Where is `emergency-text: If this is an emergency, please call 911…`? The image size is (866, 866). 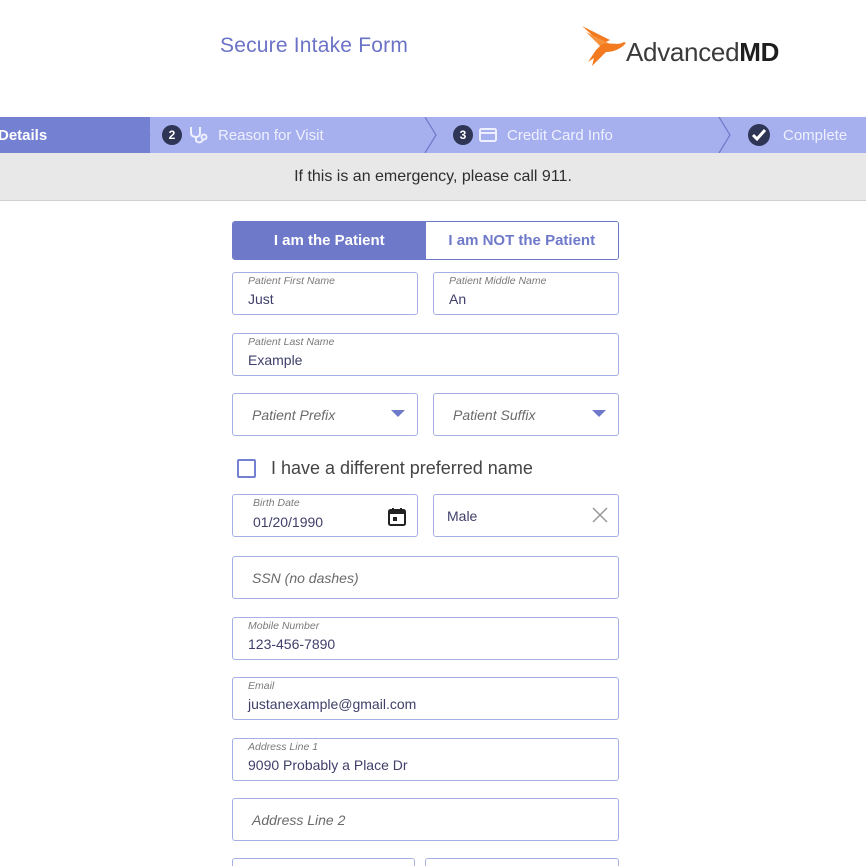
emergency-text: If this is an emergency, please call 911… is located at coordinates (433, 176).